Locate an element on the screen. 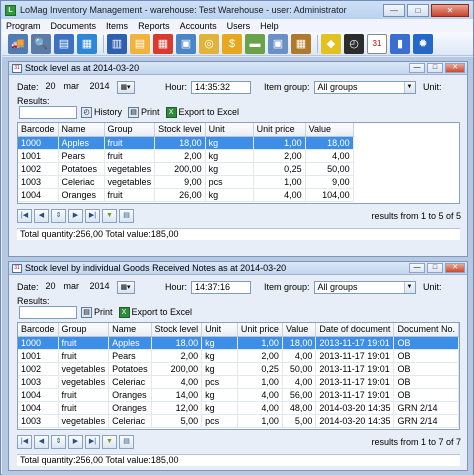  menu-documents: Documents is located at coordinates (74, 26).